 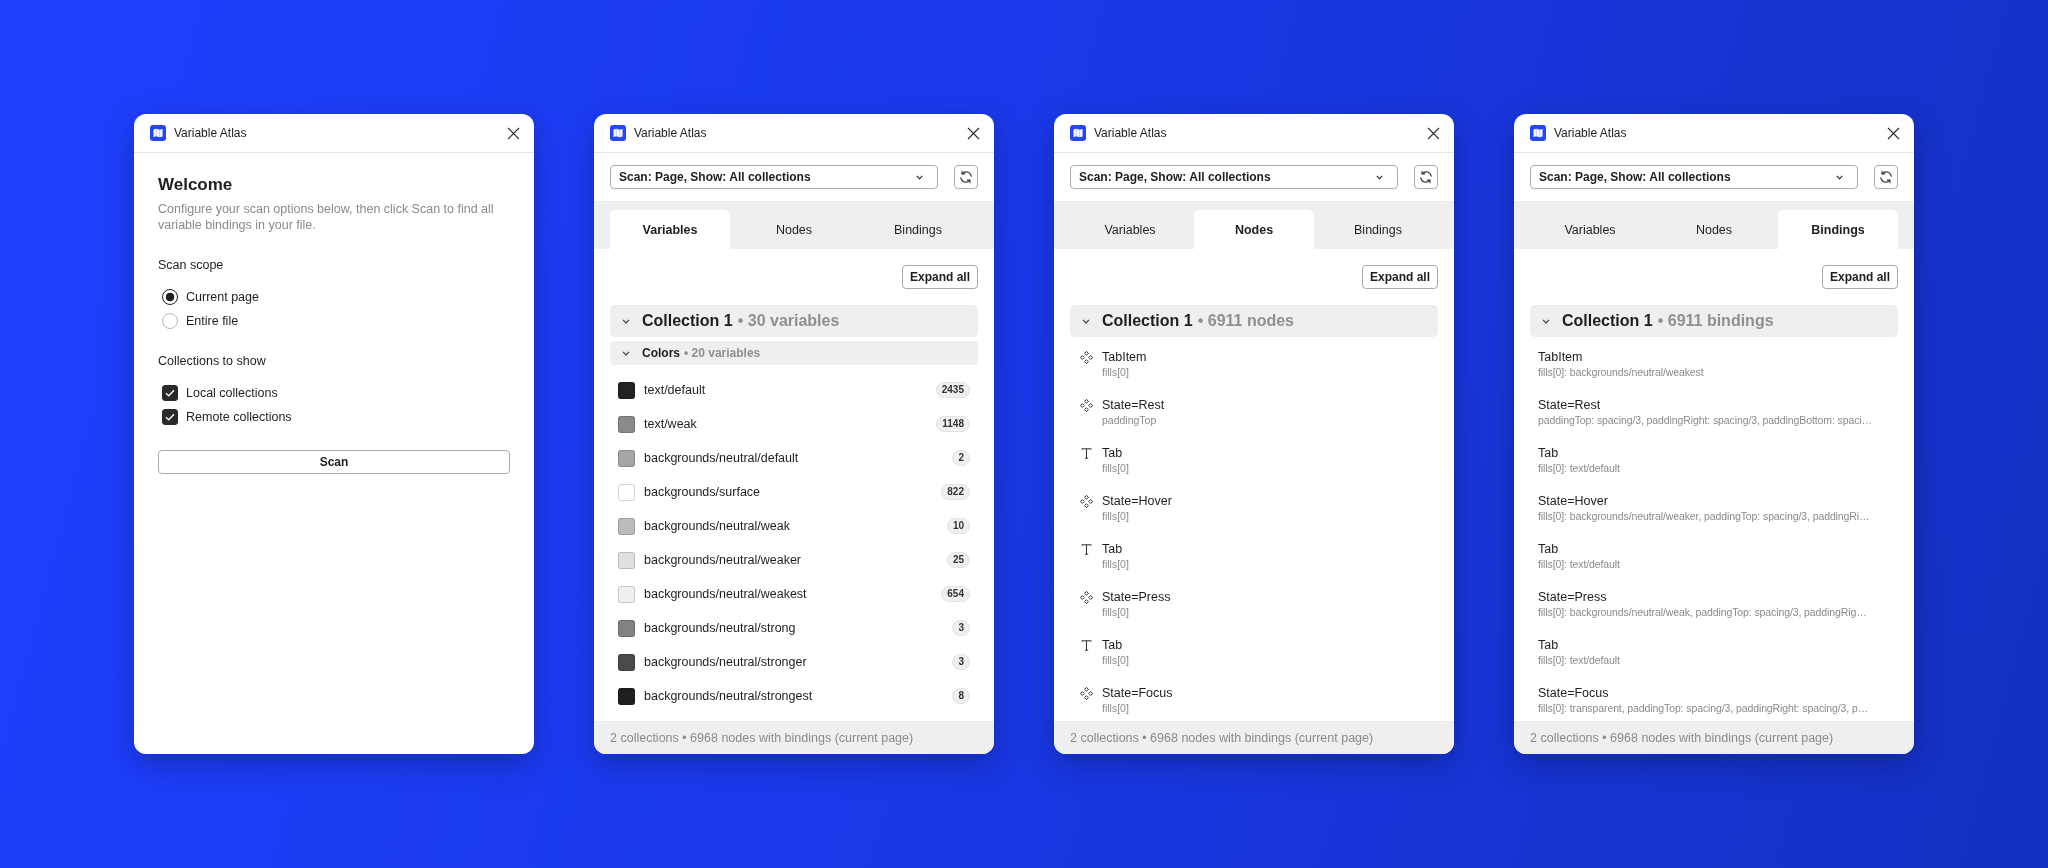 I want to click on node-name: State=Hover, so click(x=1137, y=501).